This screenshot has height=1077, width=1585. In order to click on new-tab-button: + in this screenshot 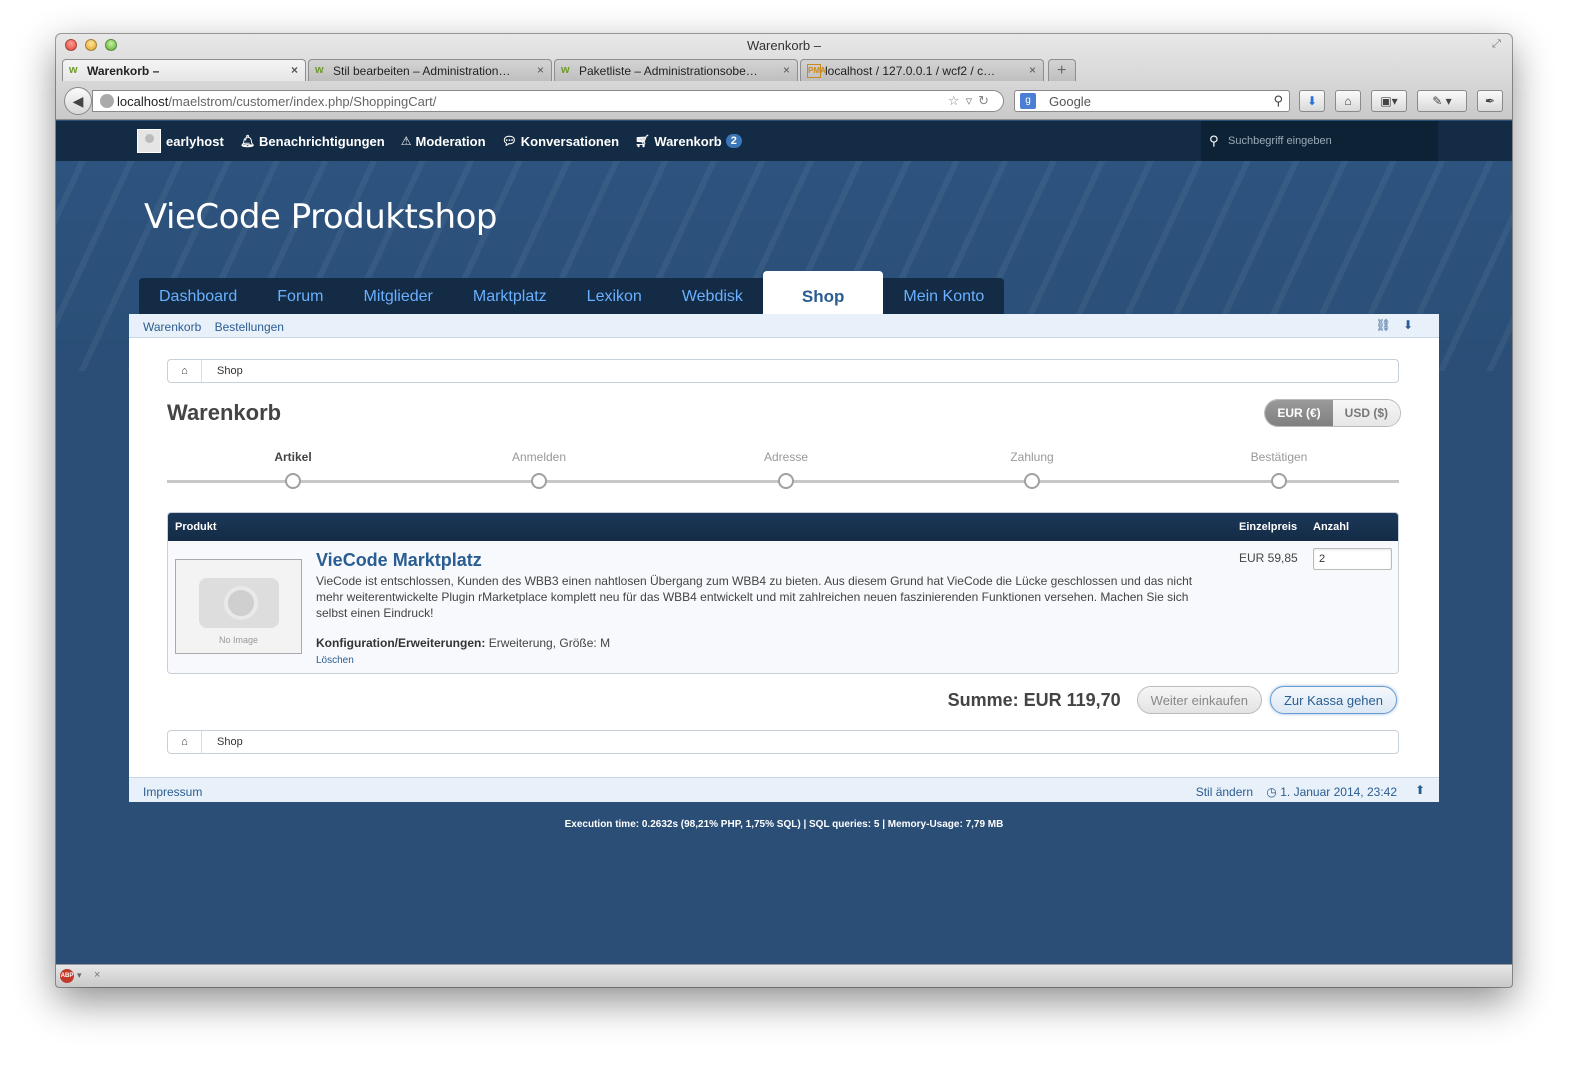, I will do `click(1062, 70)`.